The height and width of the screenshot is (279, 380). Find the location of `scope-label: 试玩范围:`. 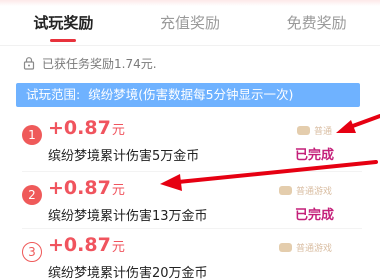

scope-label: 试玩范围: is located at coordinates (53, 94).